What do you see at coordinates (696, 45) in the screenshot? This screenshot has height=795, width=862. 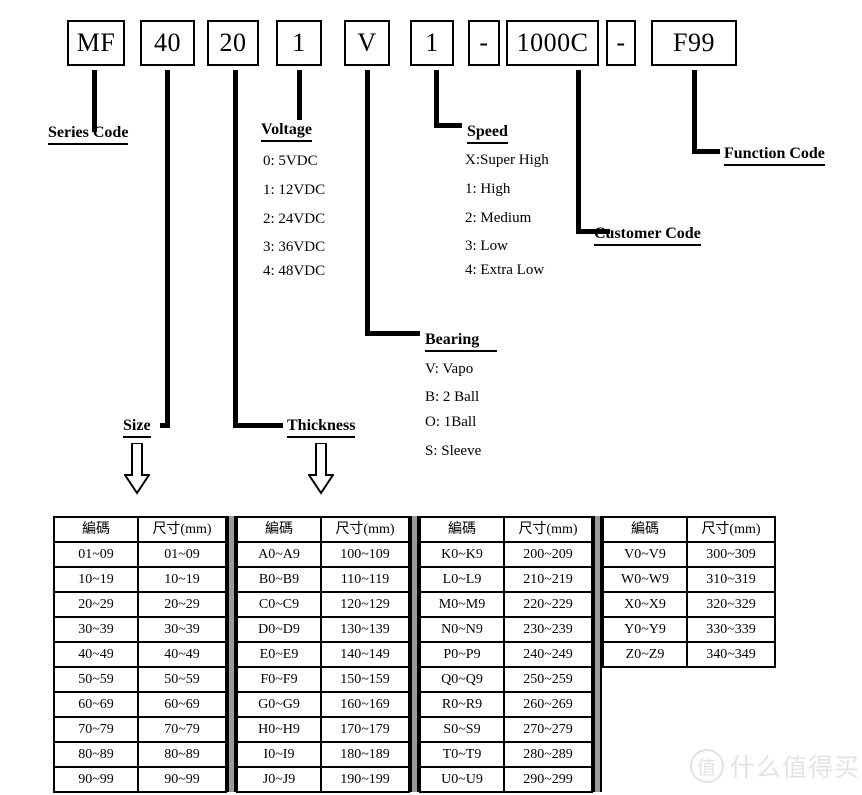 I see `code-box-function-code: F99` at bounding box center [696, 45].